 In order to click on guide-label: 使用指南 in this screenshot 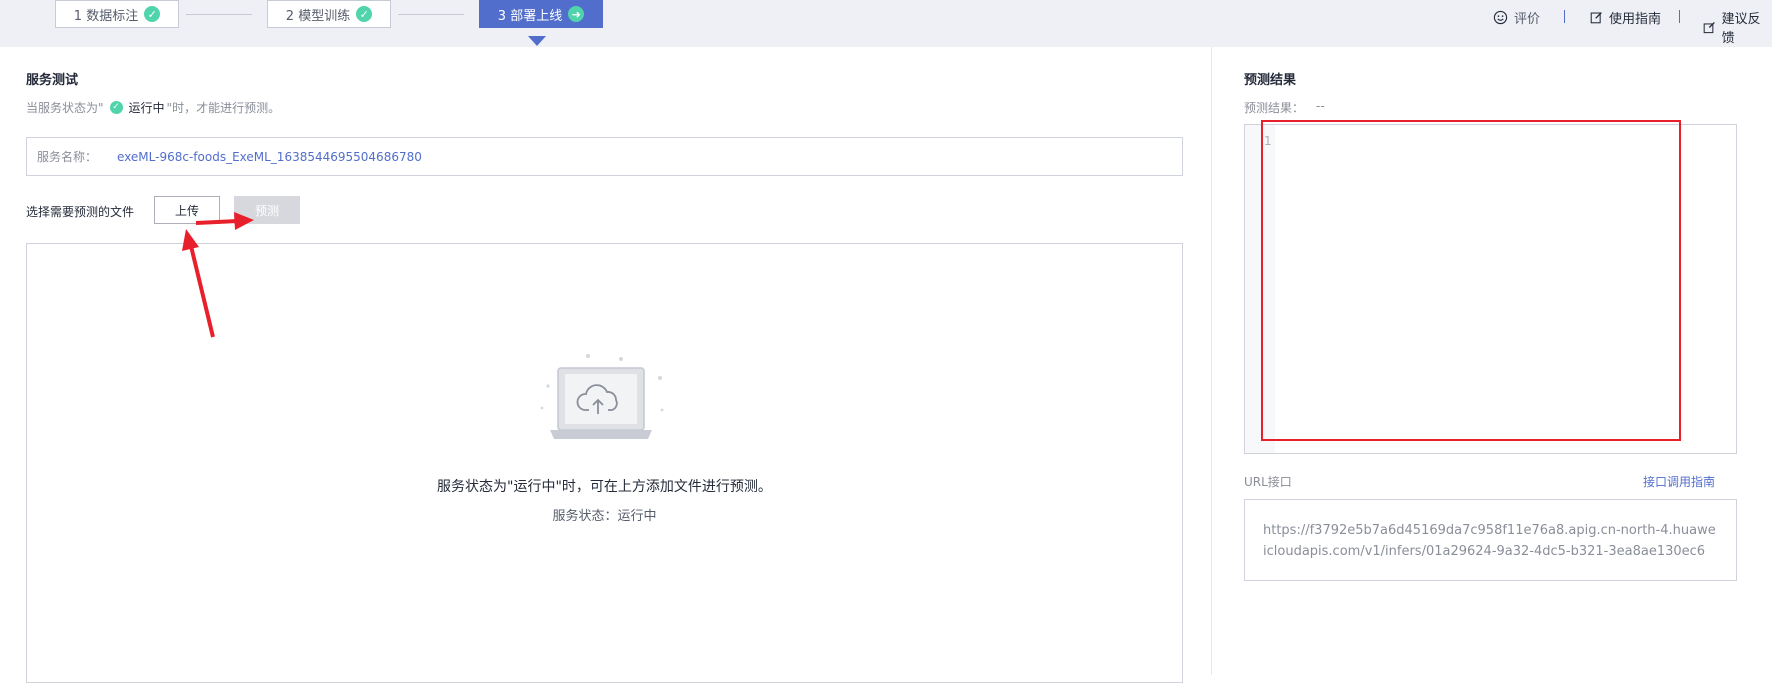, I will do `click(1635, 19)`.